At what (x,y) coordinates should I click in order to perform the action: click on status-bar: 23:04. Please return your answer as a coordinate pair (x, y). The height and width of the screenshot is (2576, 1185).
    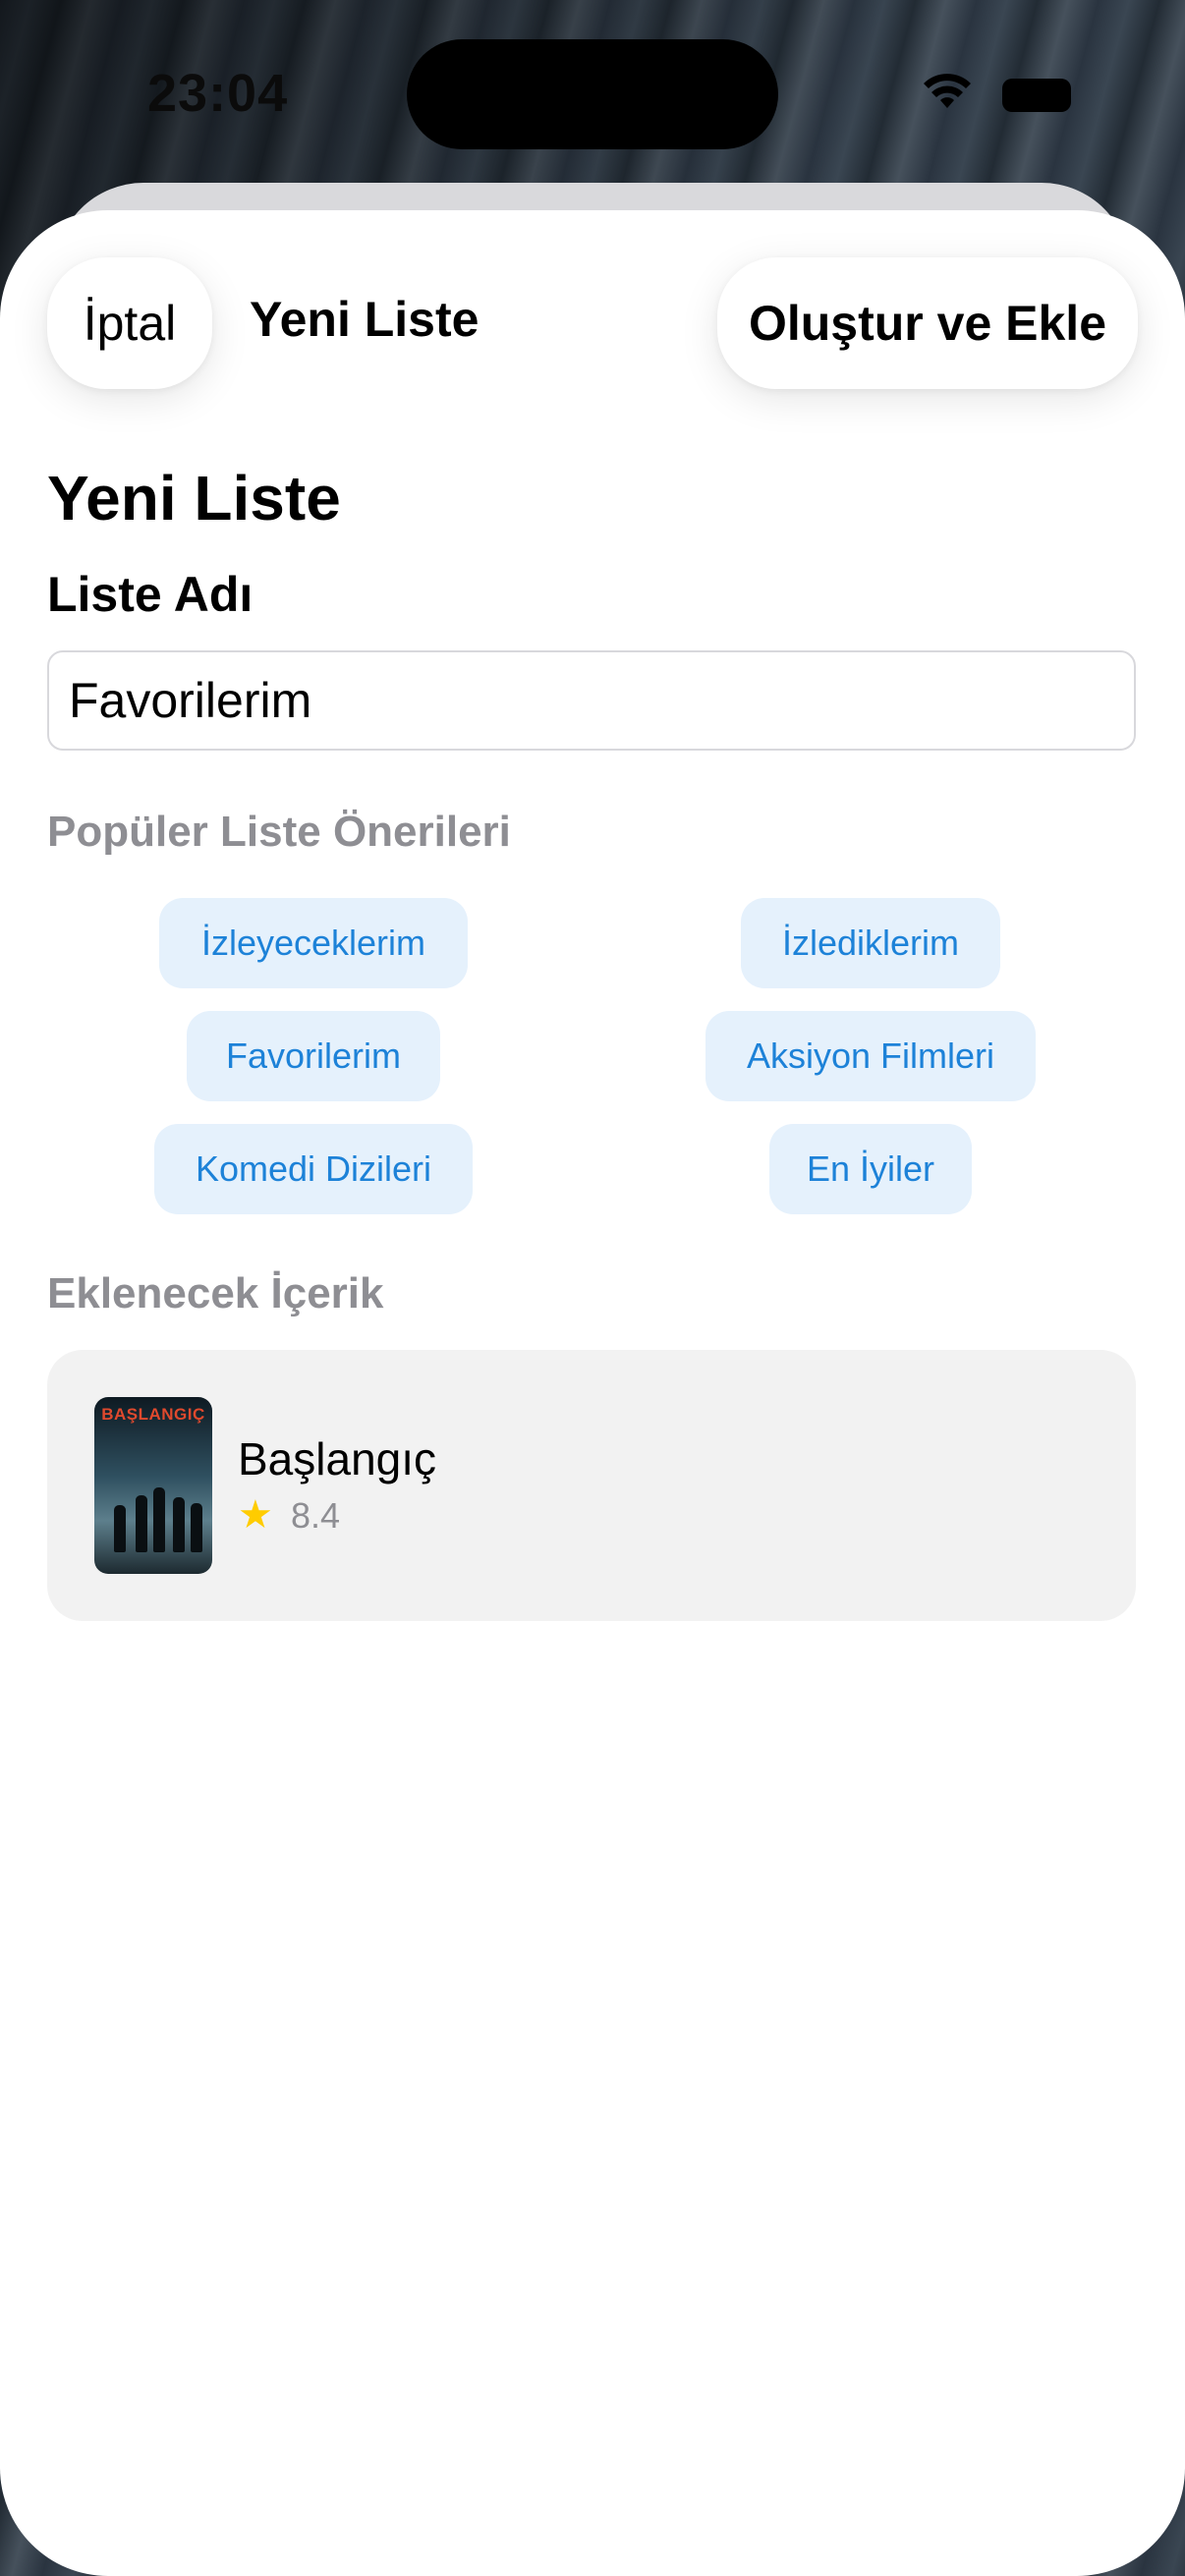
    Looking at the image, I should click on (592, 93).